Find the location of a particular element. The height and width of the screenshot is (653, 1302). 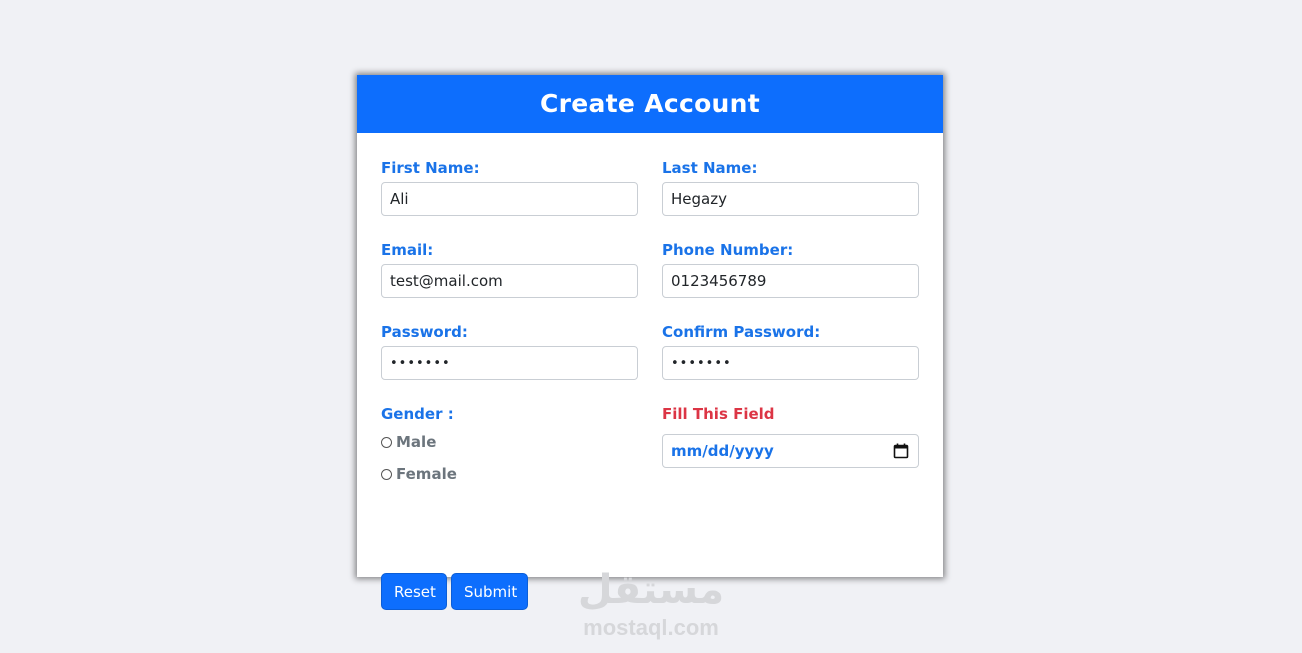

password-input is located at coordinates (509, 363).